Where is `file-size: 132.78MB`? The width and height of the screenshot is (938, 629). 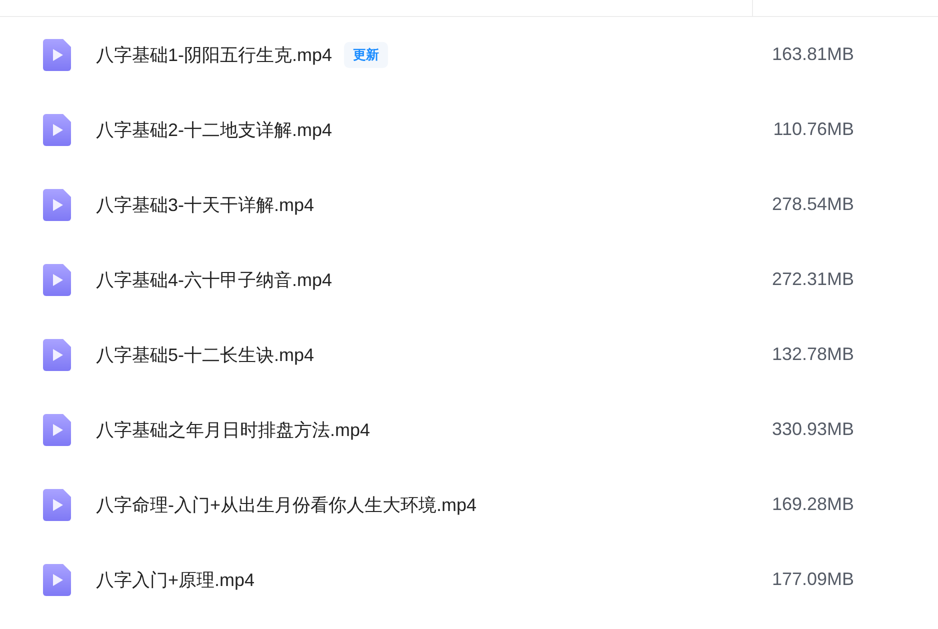 file-size: 132.78MB is located at coordinates (813, 354).